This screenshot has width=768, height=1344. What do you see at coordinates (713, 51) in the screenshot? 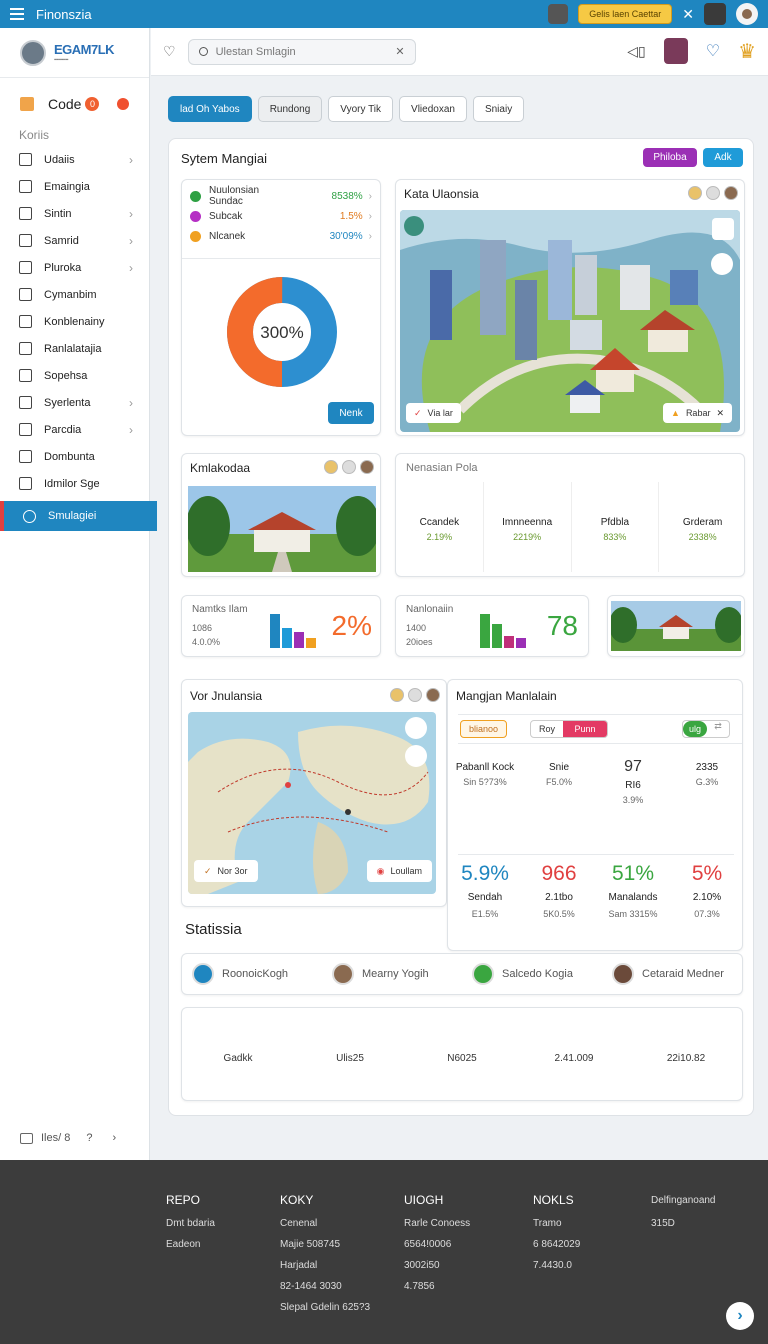
I see `favorite-icon: ♡` at bounding box center [713, 51].